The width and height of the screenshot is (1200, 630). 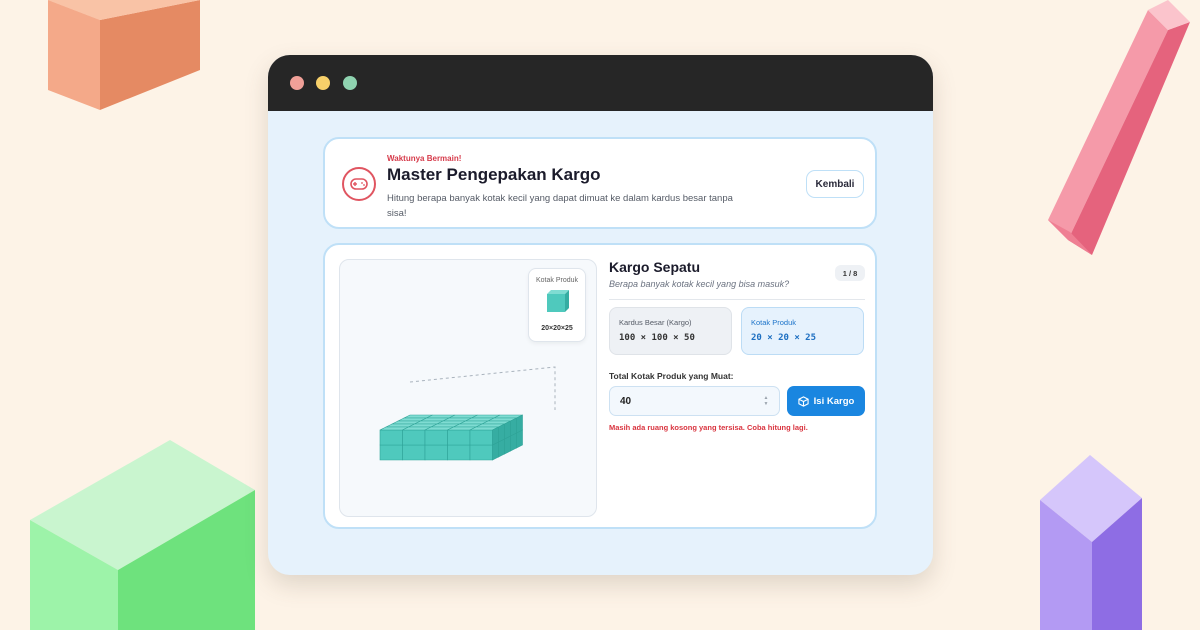 I want to click on box-icon, so click(x=803, y=401).